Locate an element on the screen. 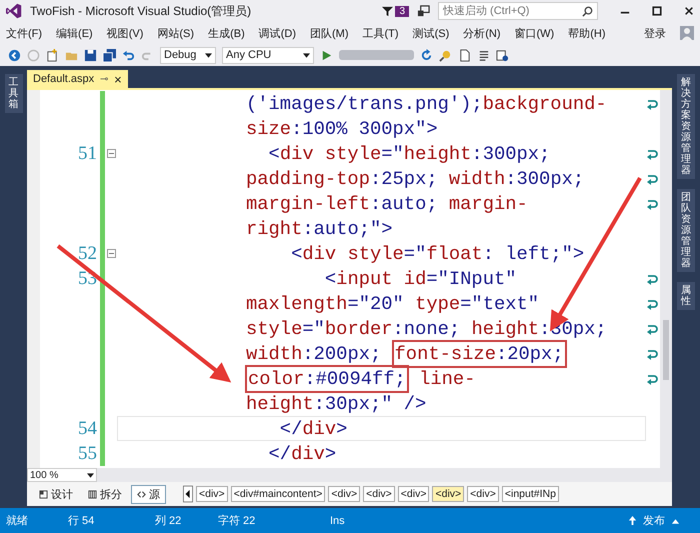 The image size is (700, 533). close-tab-icon: × is located at coordinates (118, 79).